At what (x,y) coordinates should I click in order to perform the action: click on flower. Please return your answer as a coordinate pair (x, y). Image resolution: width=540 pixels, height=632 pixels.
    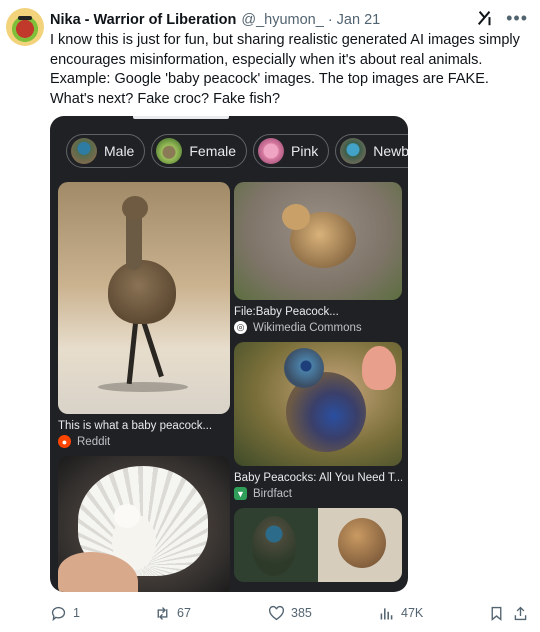
    Looking at the image, I should click on (379, 368).